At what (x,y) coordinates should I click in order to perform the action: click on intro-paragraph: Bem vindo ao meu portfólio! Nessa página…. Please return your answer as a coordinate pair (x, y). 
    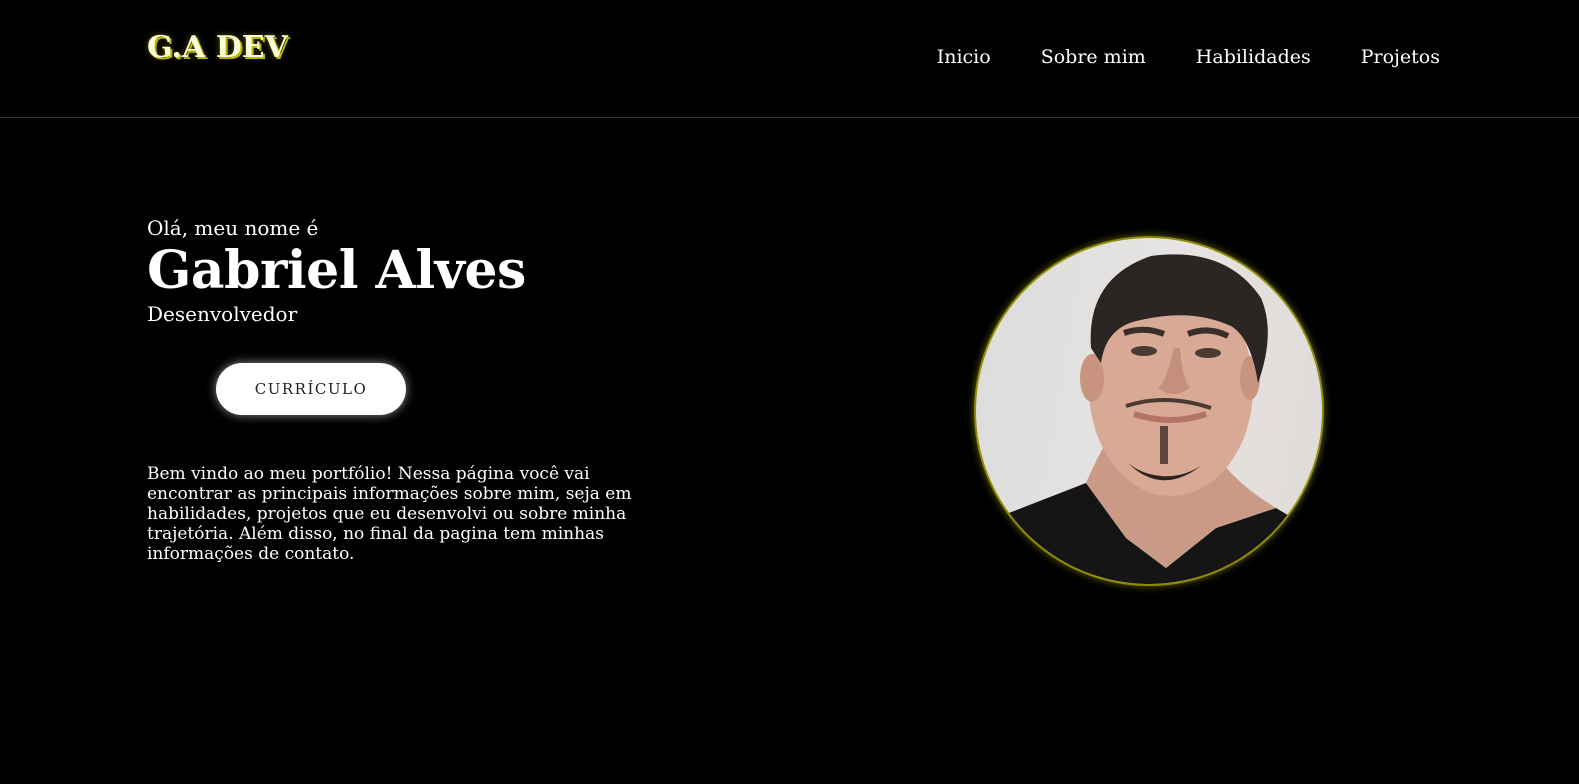
    Looking at the image, I should click on (389, 514).